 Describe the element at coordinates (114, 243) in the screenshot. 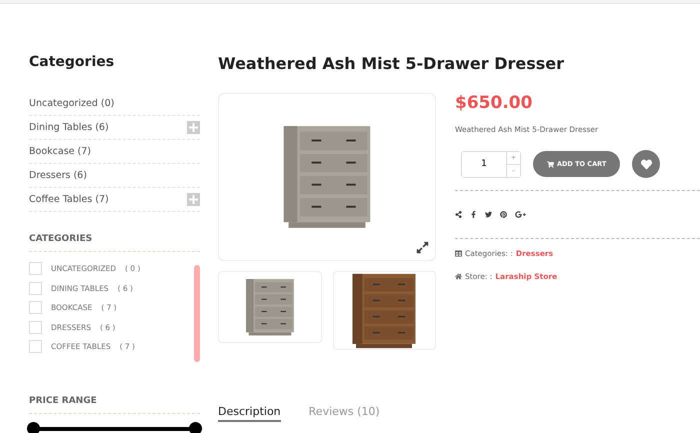

I see `filter-title: CATEGORIES` at that location.